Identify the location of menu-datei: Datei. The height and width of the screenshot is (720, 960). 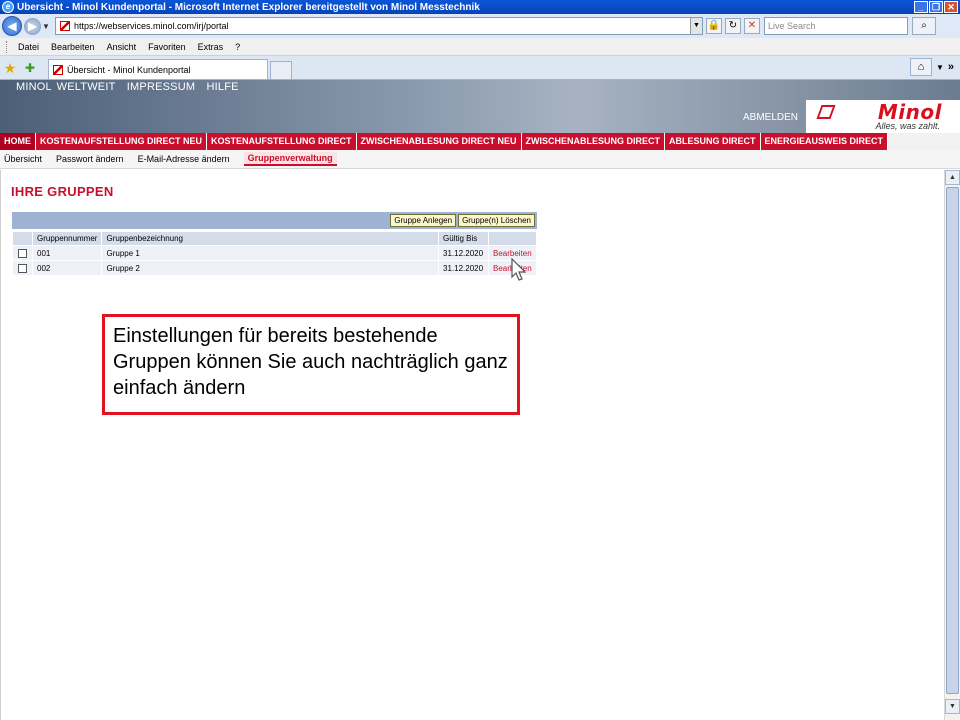
(28, 47).